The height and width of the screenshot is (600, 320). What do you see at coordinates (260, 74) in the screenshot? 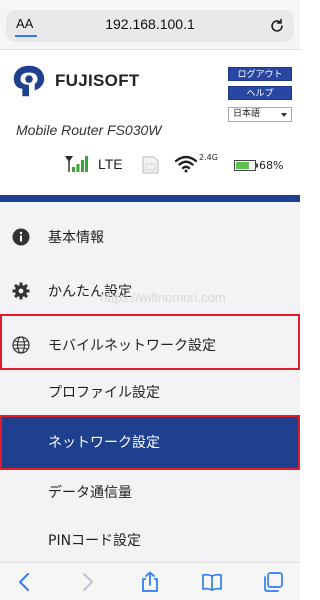
I see `logout-button: ログアウト` at bounding box center [260, 74].